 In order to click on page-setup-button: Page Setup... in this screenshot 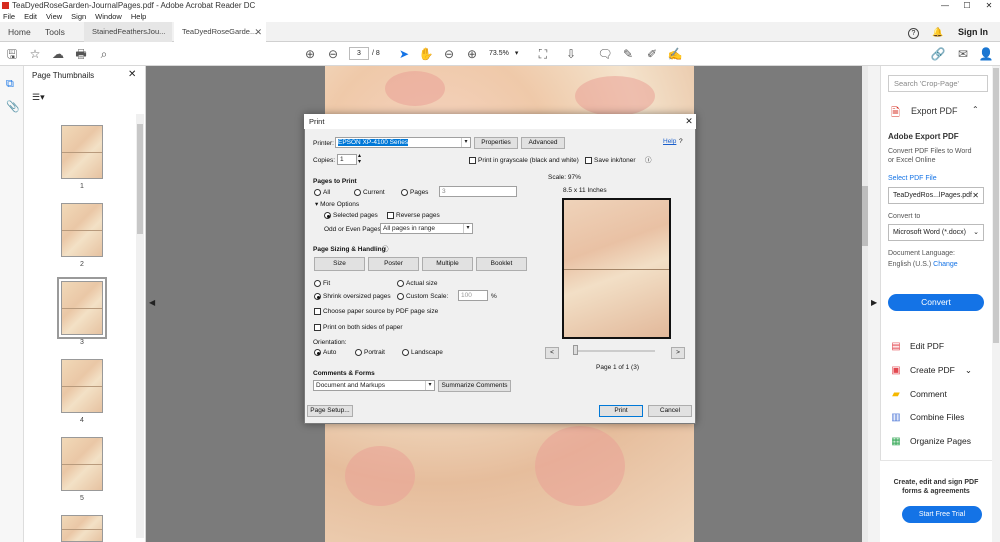, I will do `click(330, 411)`.